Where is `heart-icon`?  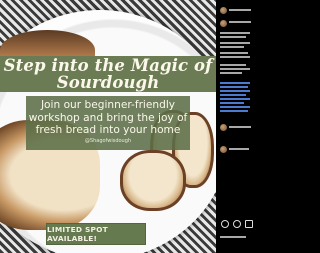 heart-icon is located at coordinates (225, 224).